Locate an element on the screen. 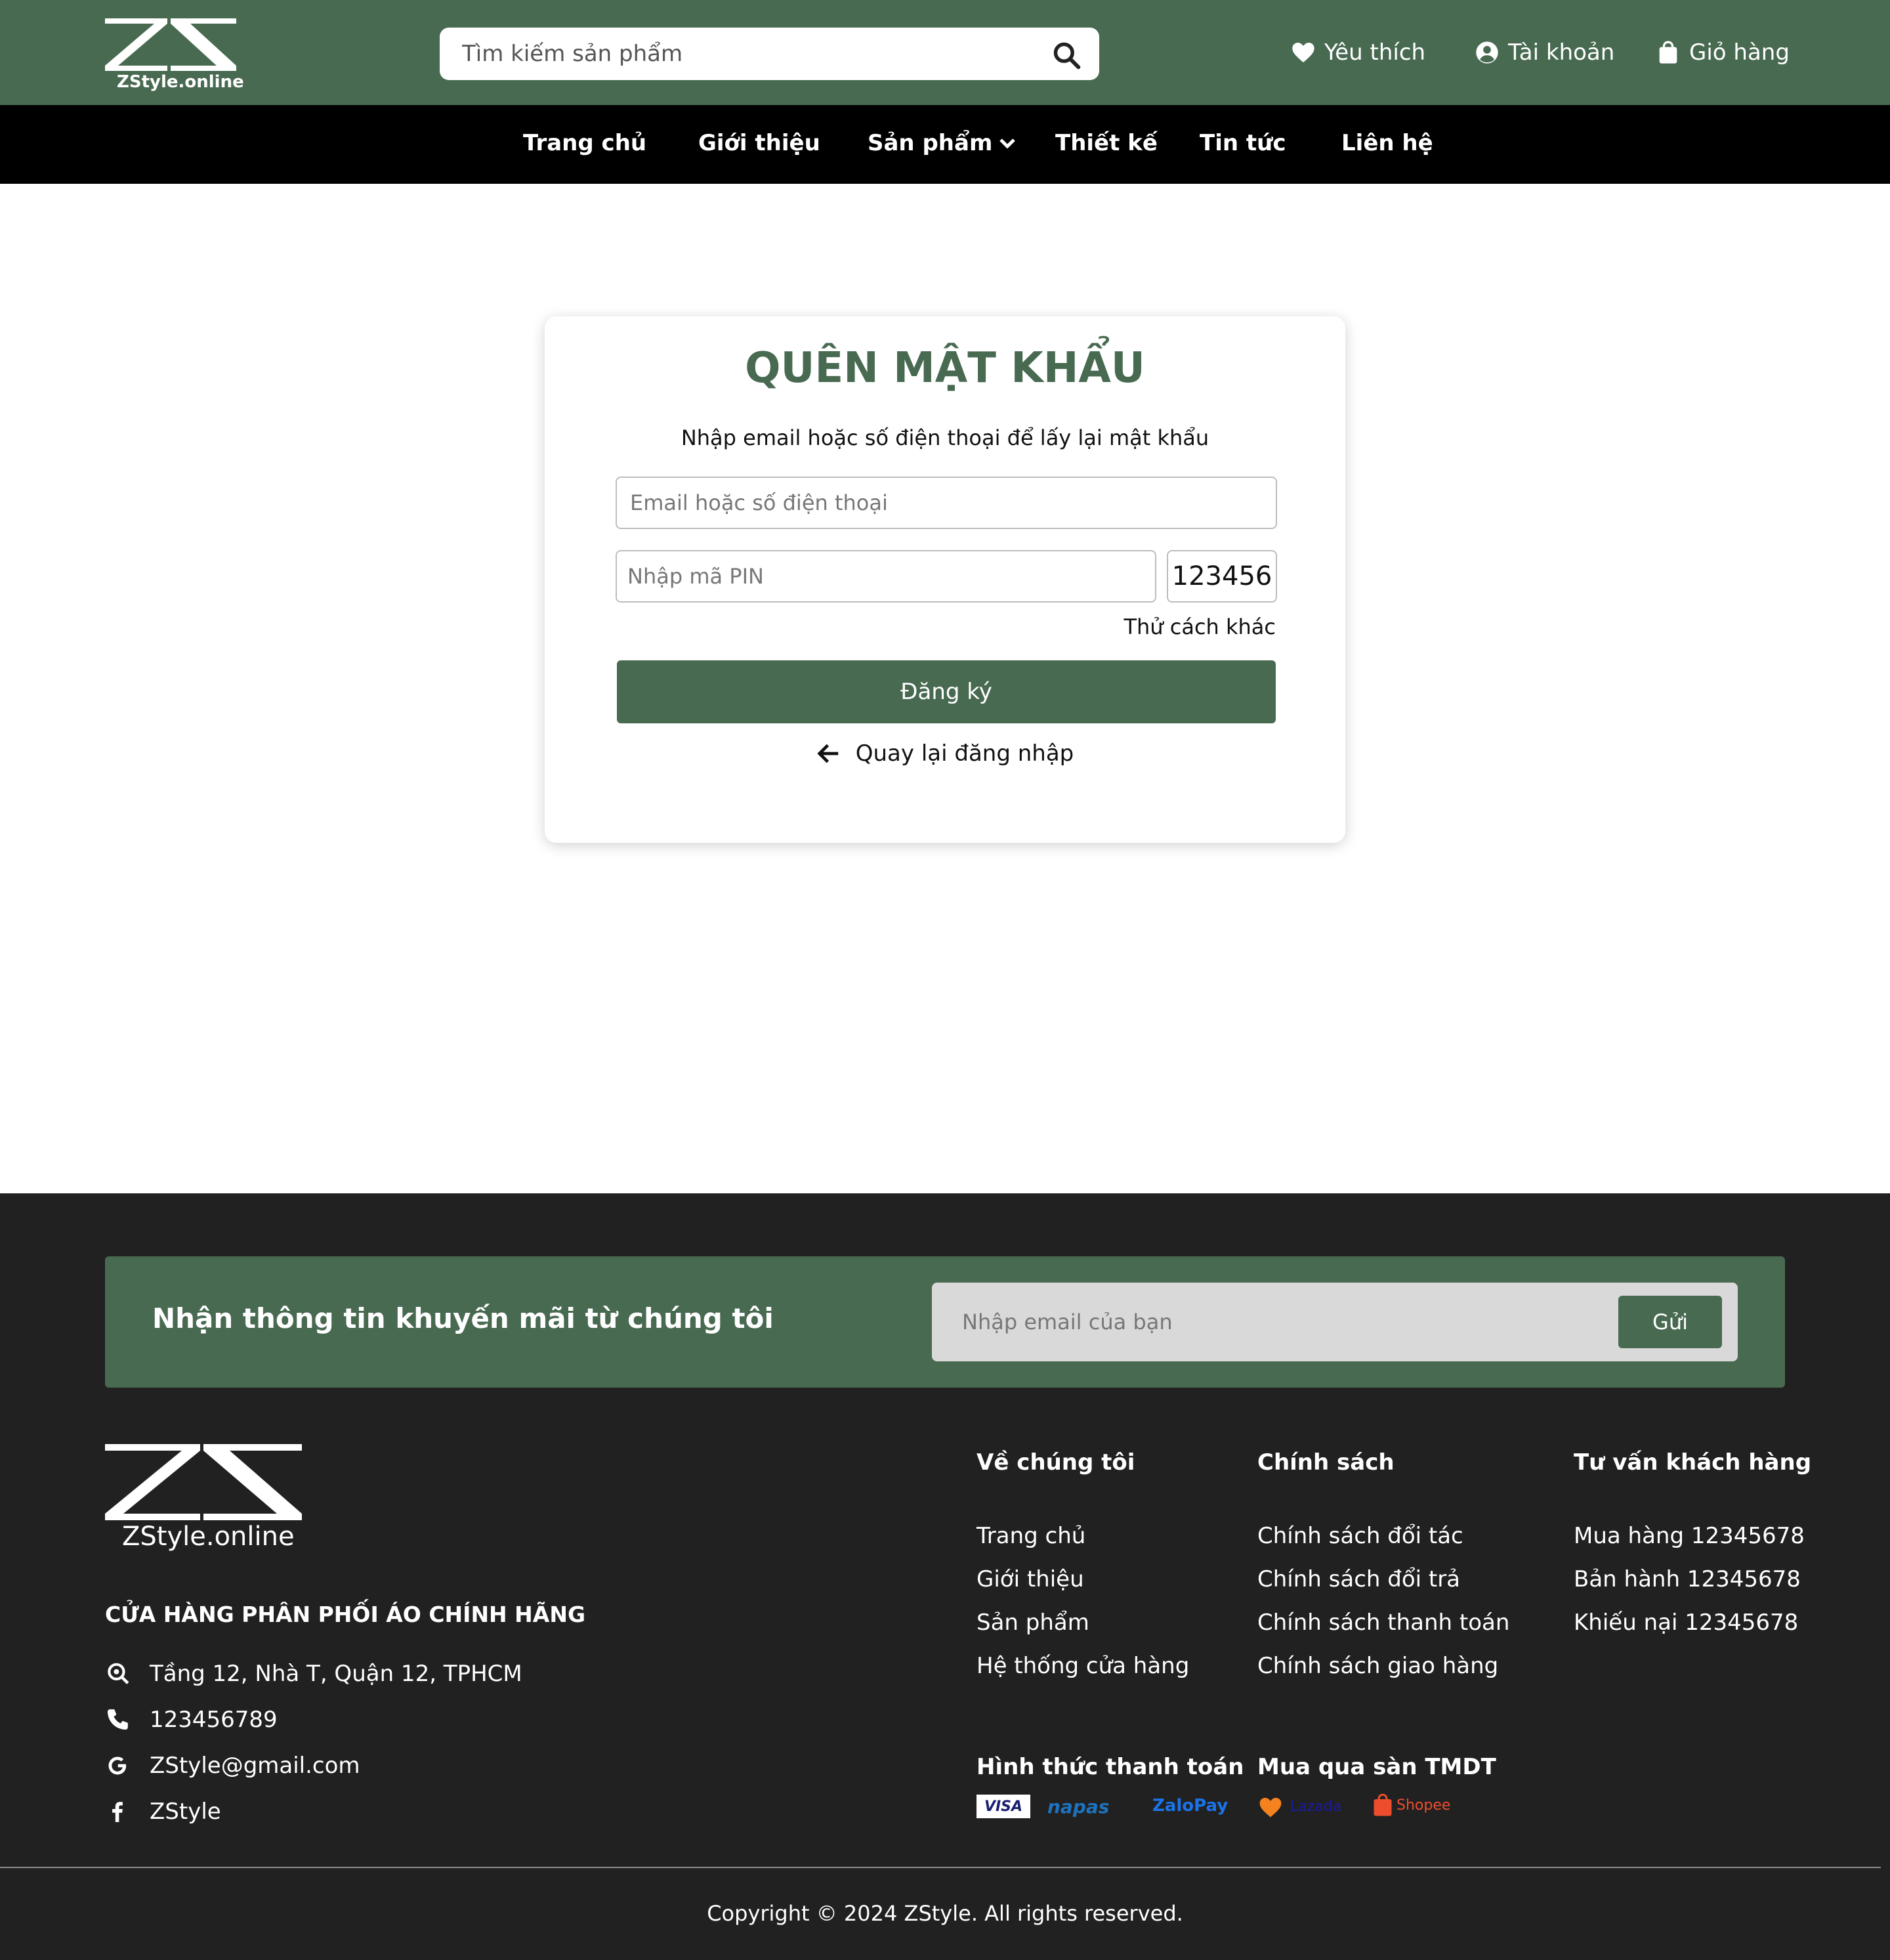 This screenshot has height=1960, width=1890. search-icon is located at coordinates (1066, 55).